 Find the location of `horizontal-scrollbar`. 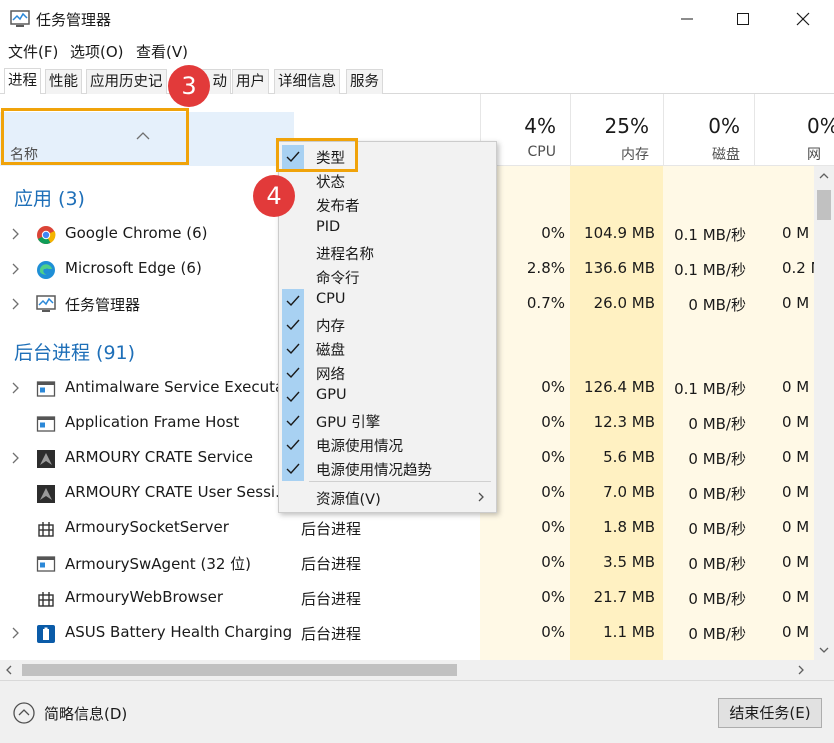

horizontal-scrollbar is located at coordinates (417, 670).